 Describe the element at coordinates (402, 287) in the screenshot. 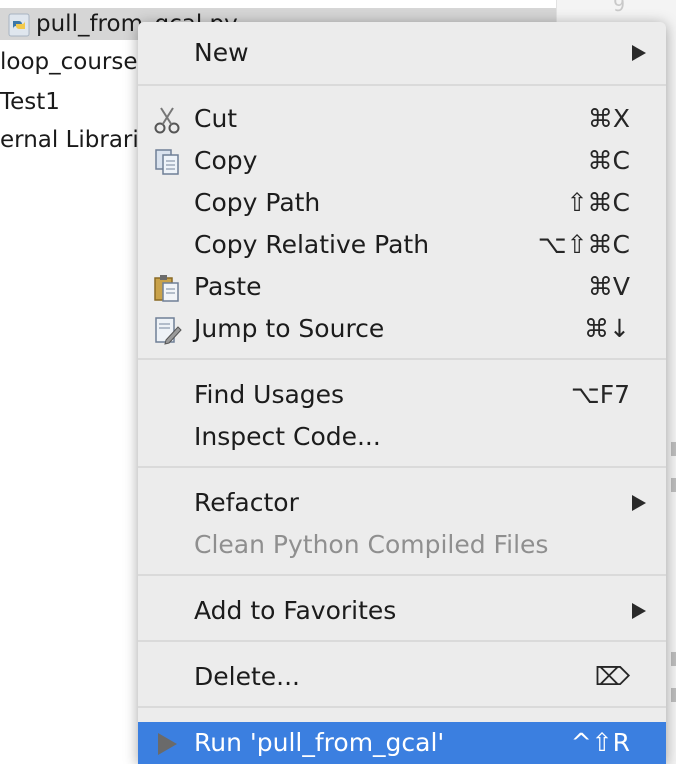

I see `menu-item-paste: Paste ⌘V` at that location.